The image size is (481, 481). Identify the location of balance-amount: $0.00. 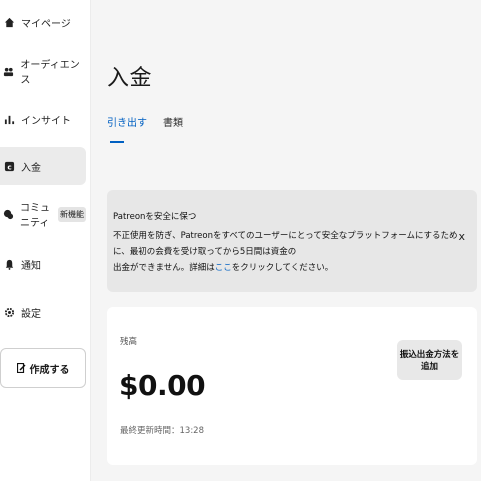
(162, 385).